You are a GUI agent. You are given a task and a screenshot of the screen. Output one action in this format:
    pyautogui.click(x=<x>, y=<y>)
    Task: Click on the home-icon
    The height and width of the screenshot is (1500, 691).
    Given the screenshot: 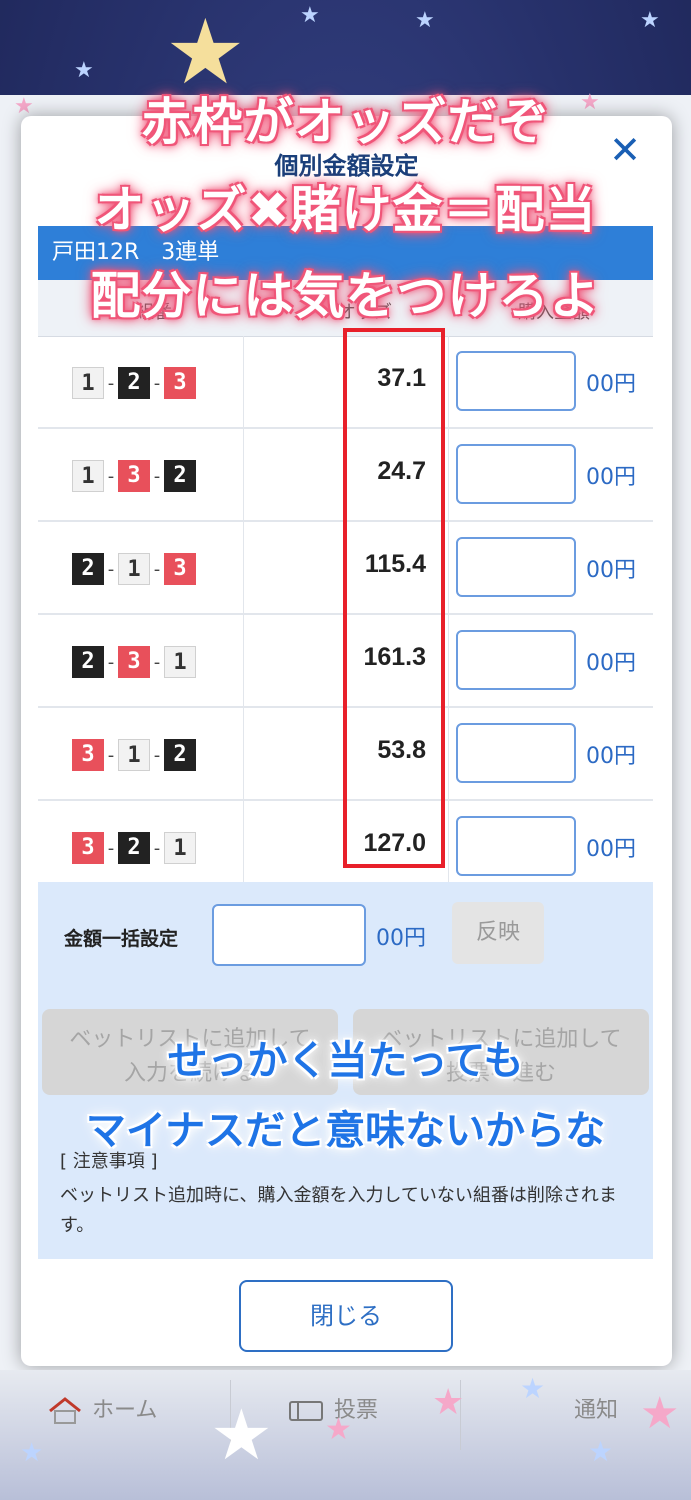 What is the action you would take?
    pyautogui.click(x=65, y=1411)
    